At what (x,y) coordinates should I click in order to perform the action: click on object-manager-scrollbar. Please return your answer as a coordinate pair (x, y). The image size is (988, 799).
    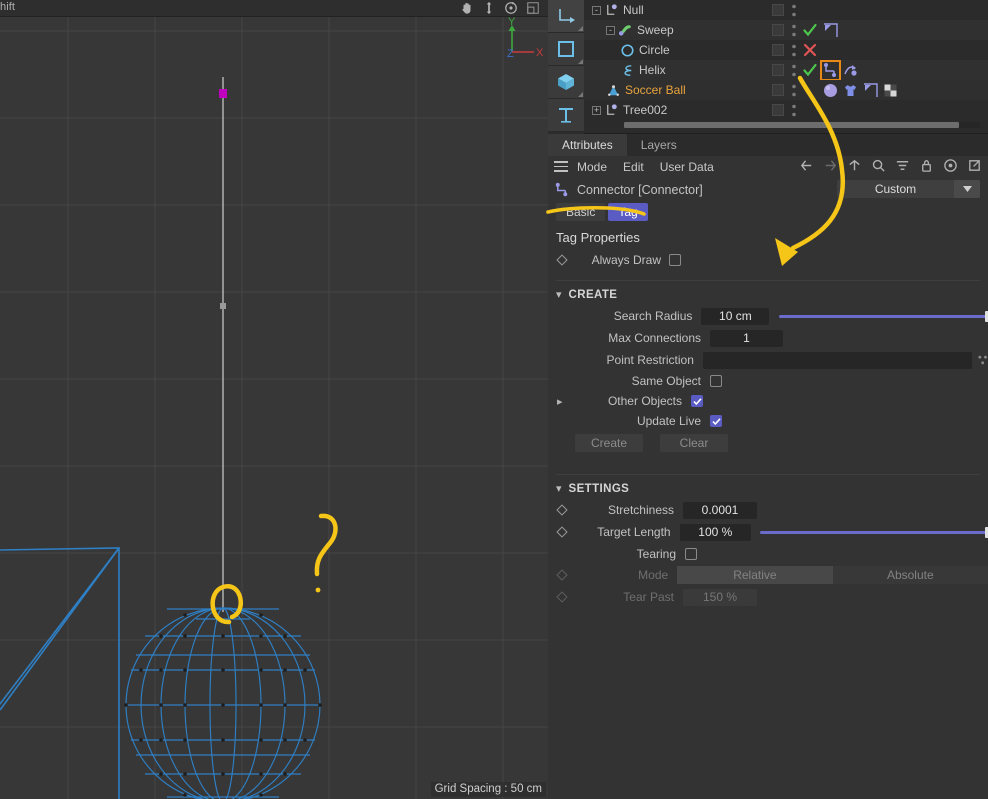
    Looking at the image, I should click on (802, 125).